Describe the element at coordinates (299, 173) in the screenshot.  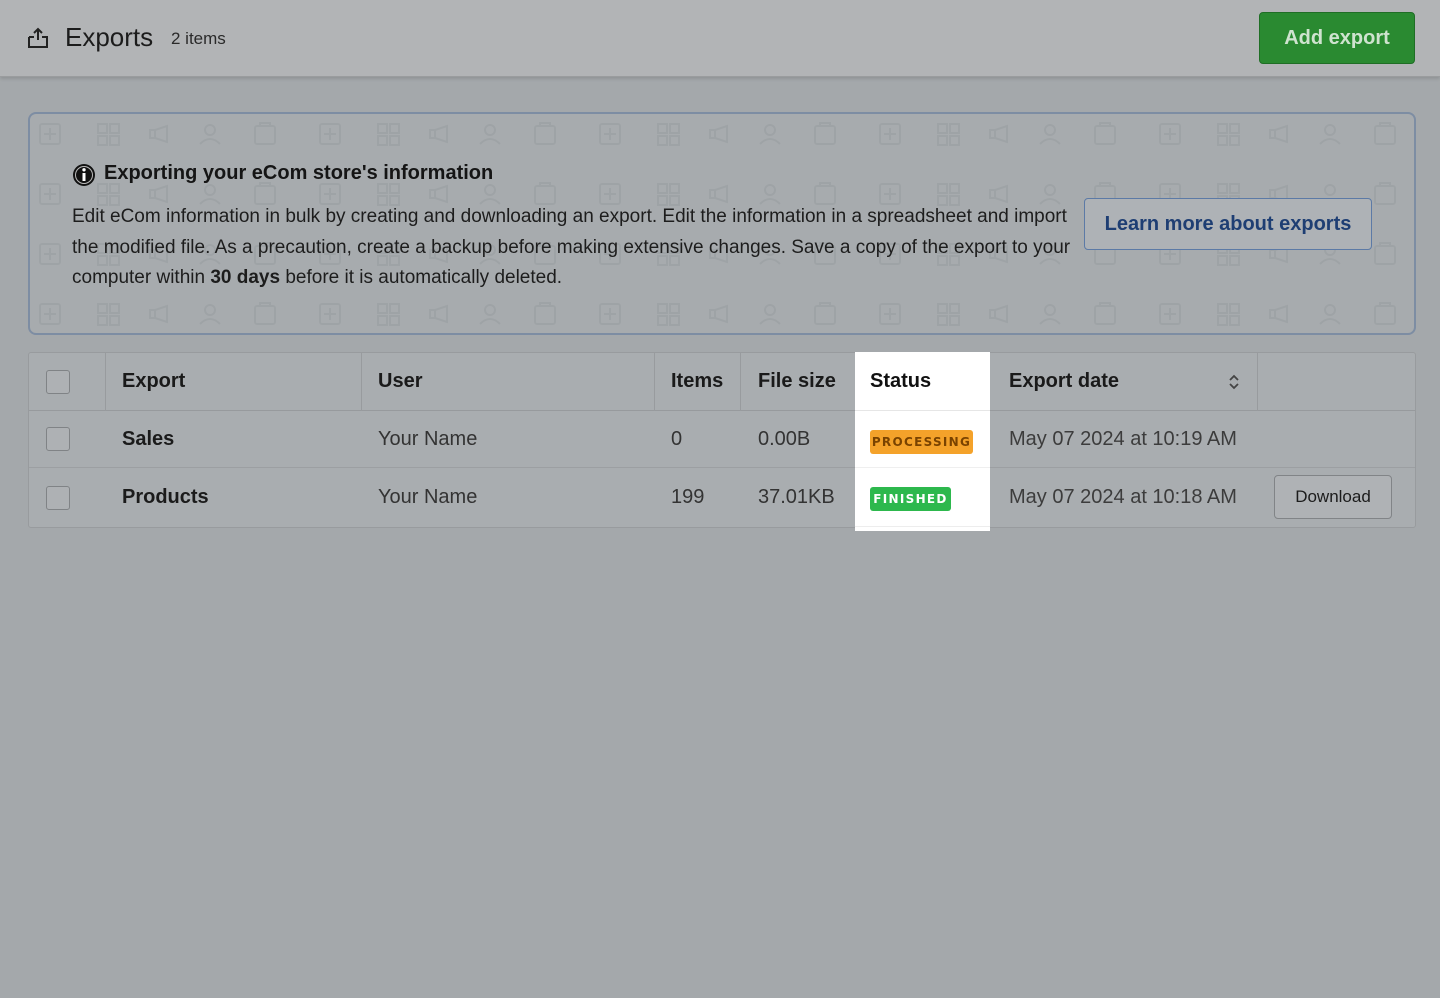
I see `banner-heading: Exporting your eCom store's information` at that location.